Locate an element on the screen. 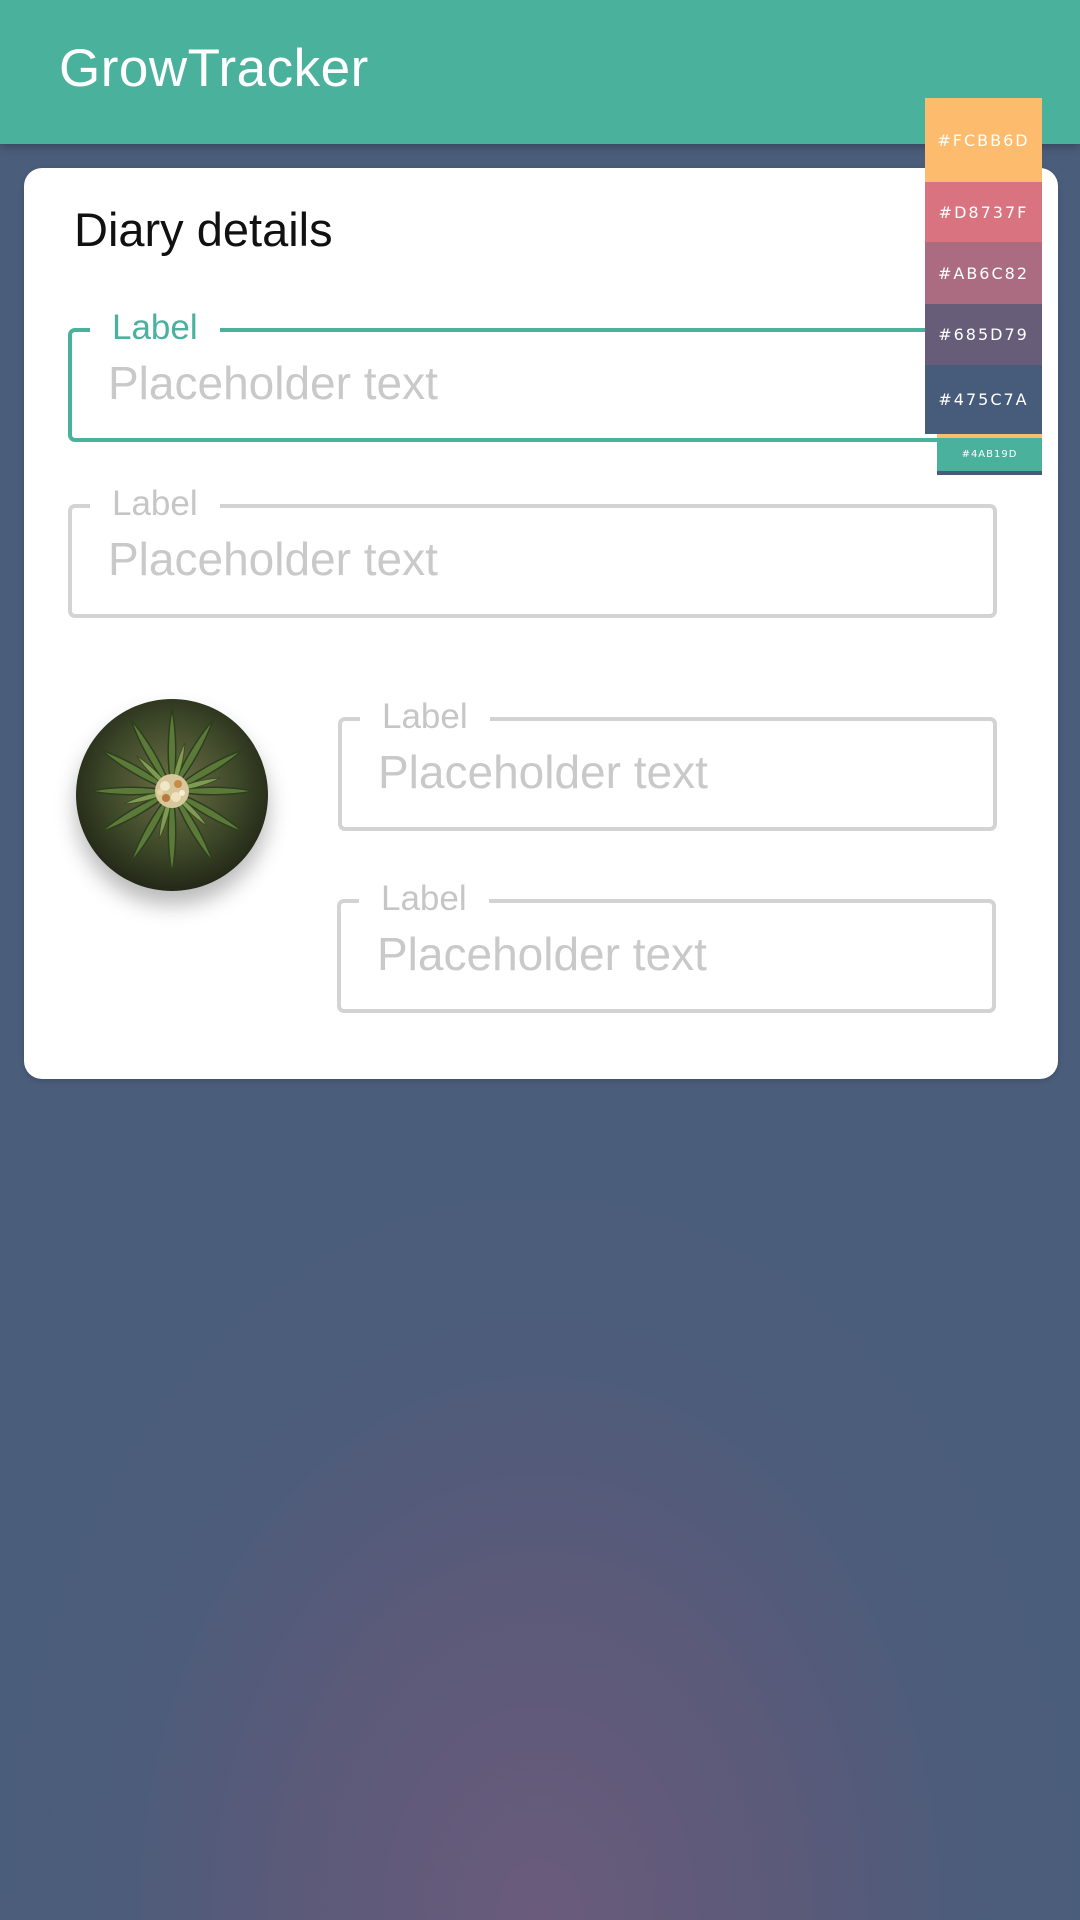 Image resolution: width=1080 pixels, height=1920 pixels. plant-photo-icon is located at coordinates (172, 795).